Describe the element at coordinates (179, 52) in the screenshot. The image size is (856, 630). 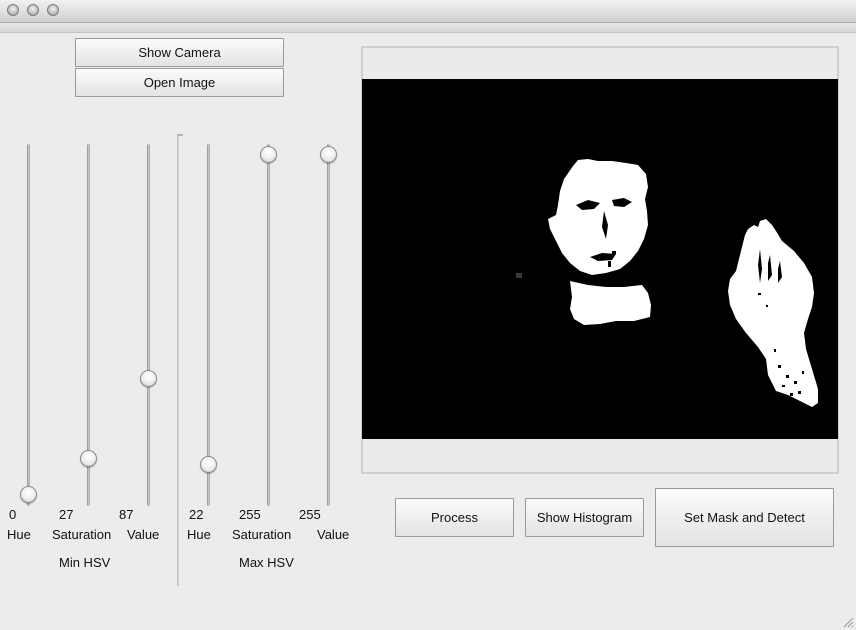
I see `show-camera-button: Show Camera` at that location.